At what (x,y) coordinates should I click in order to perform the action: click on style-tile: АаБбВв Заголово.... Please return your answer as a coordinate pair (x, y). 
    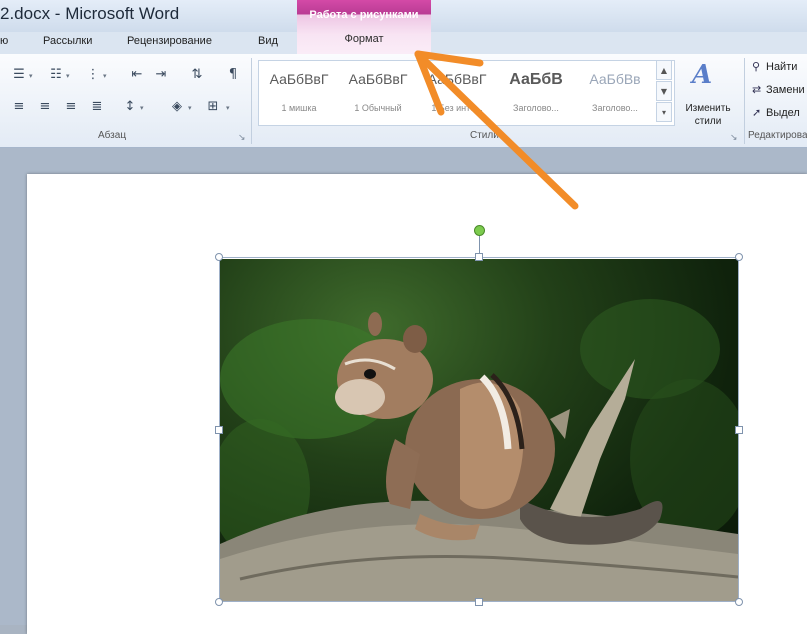
    Looking at the image, I should click on (615, 92).